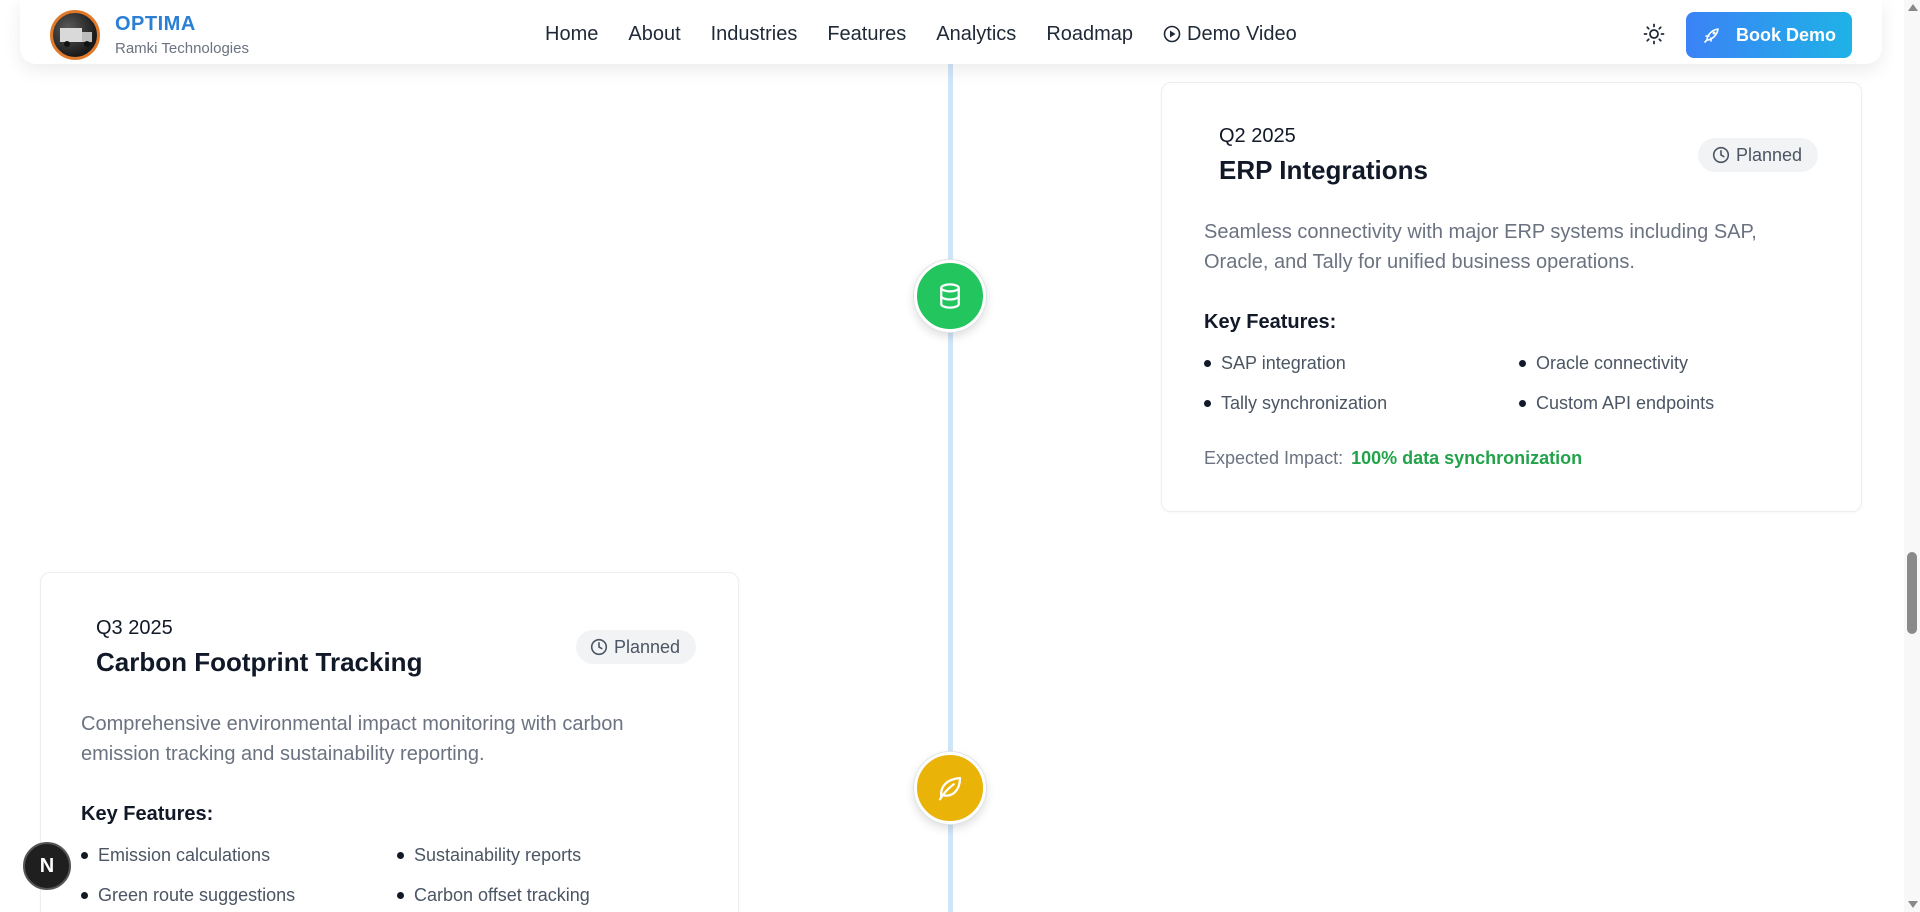  What do you see at coordinates (489, 855) in the screenshot?
I see `feature-item: Sustainability reports` at bounding box center [489, 855].